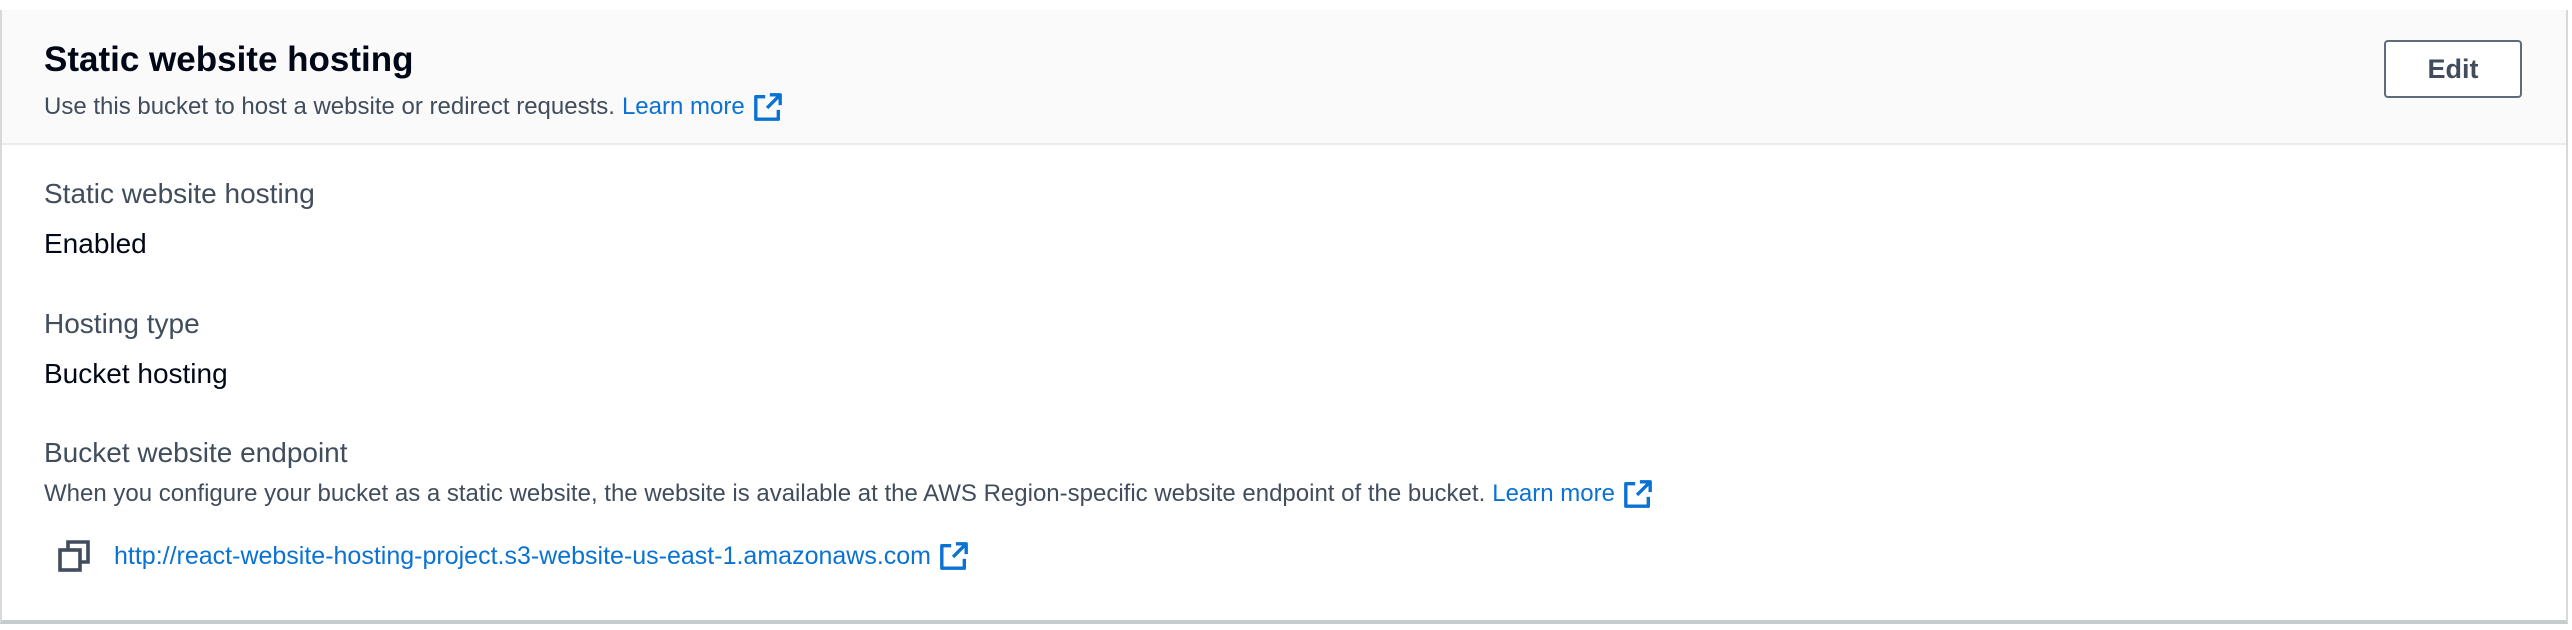  I want to click on header-learn-more-link: Learn more, so click(702, 107).